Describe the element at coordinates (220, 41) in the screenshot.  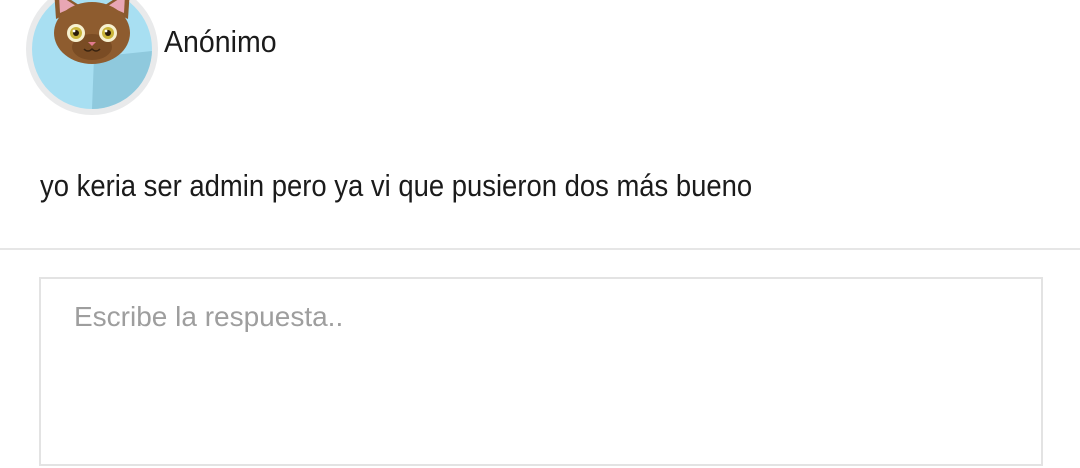
I see `comment-author: Anónimo` at that location.